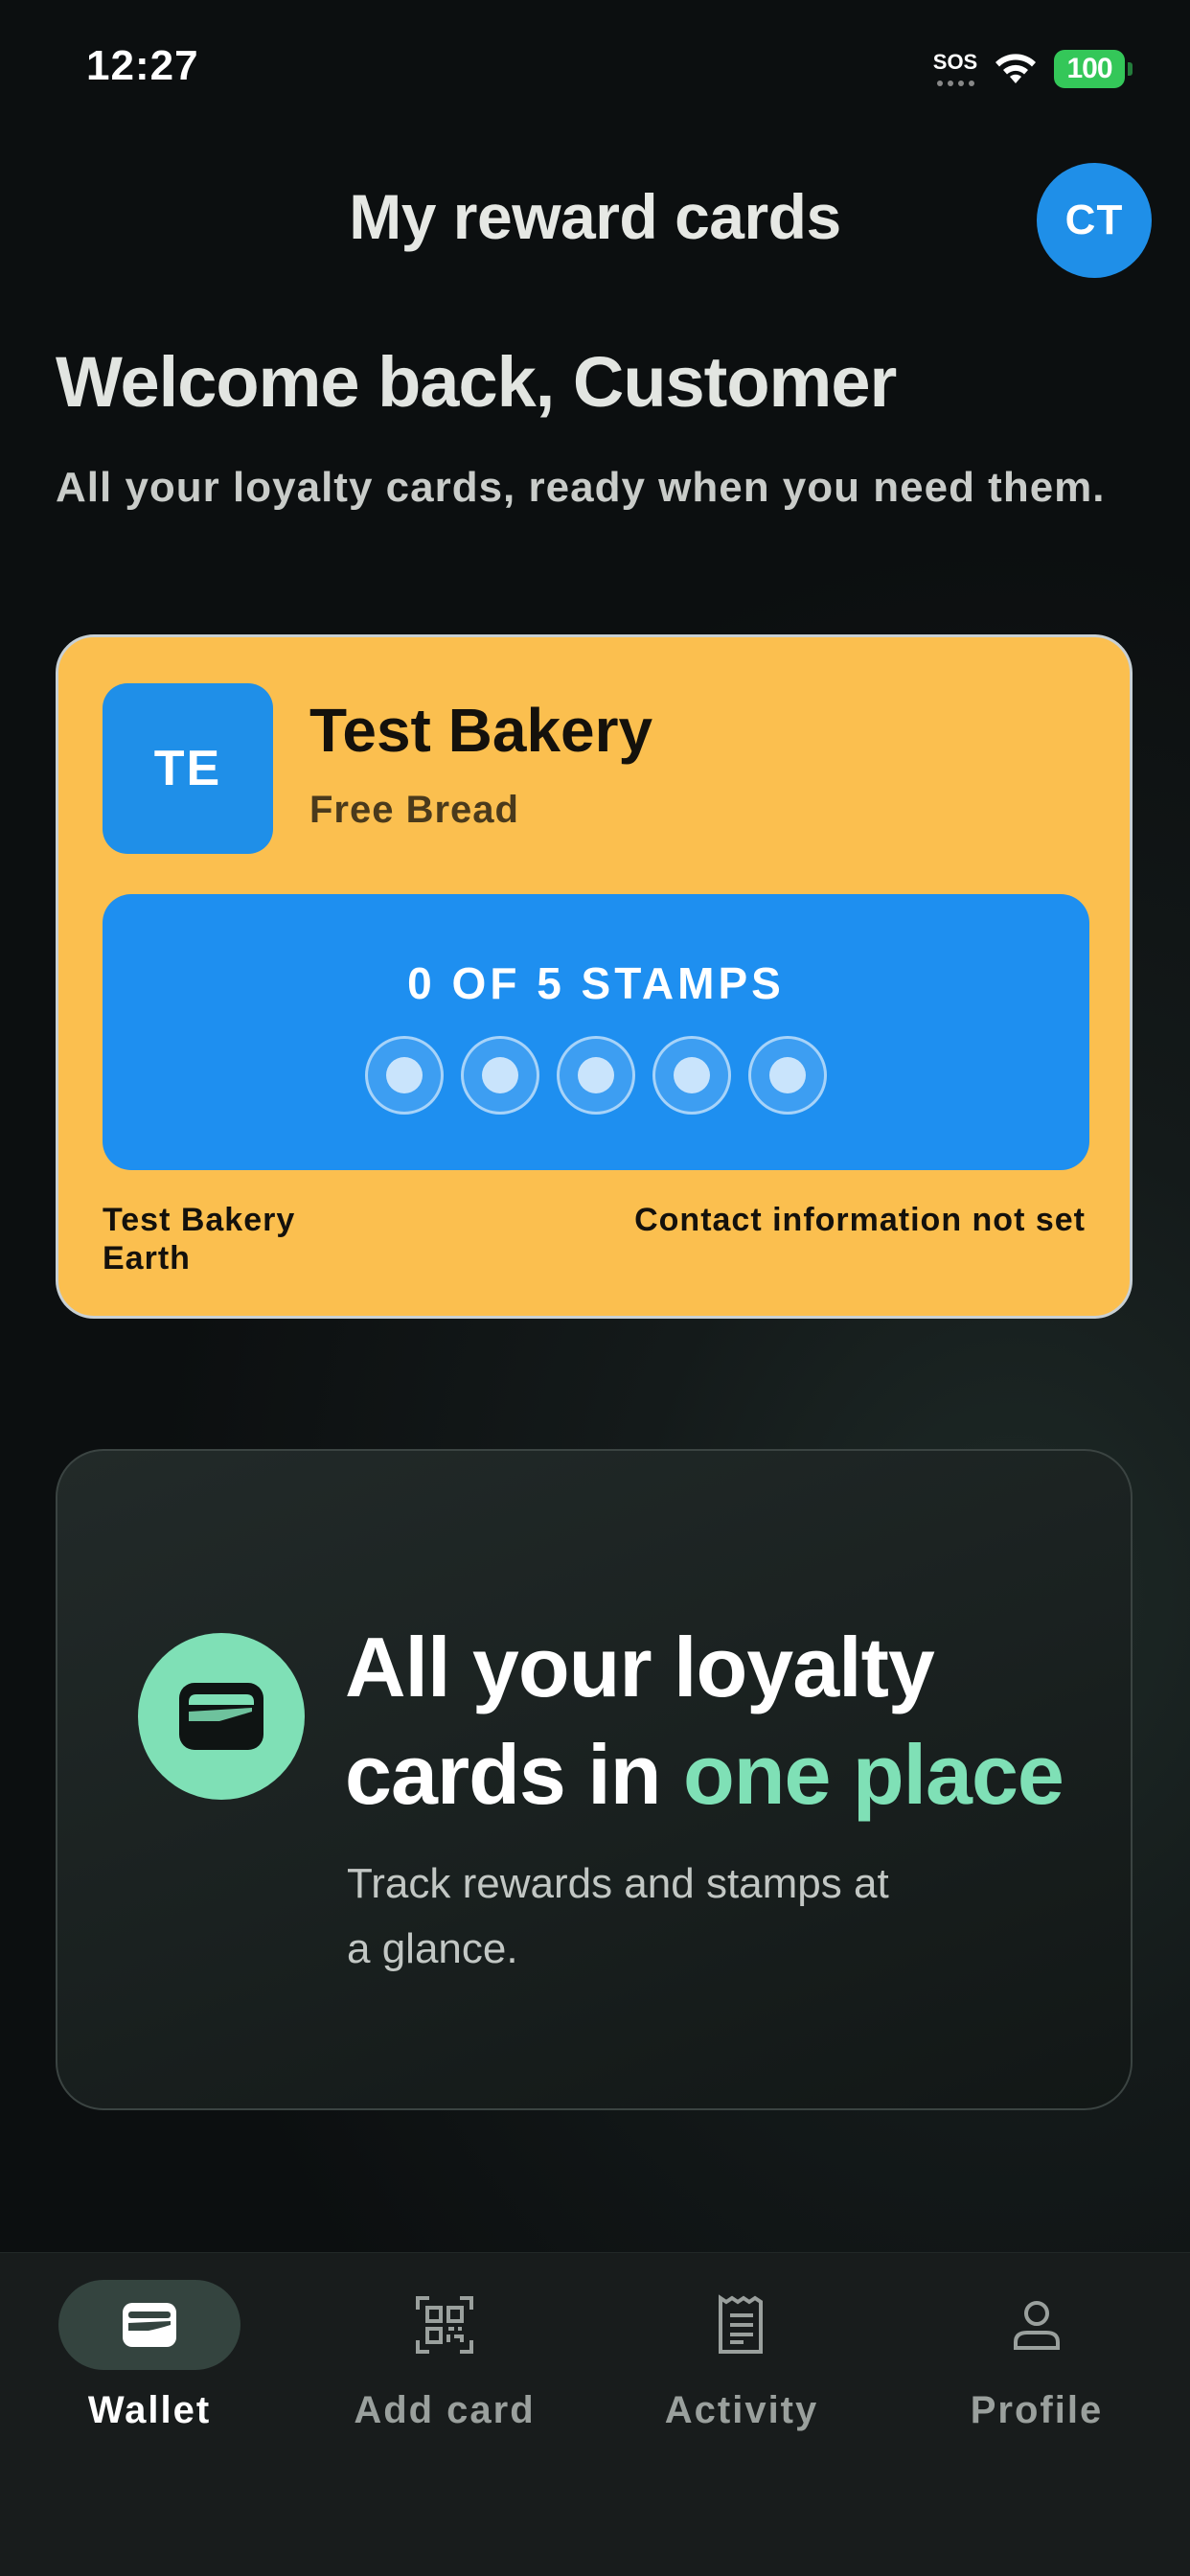 This screenshot has width=1190, height=2576. I want to click on qr-code-icon, so click(445, 2325).